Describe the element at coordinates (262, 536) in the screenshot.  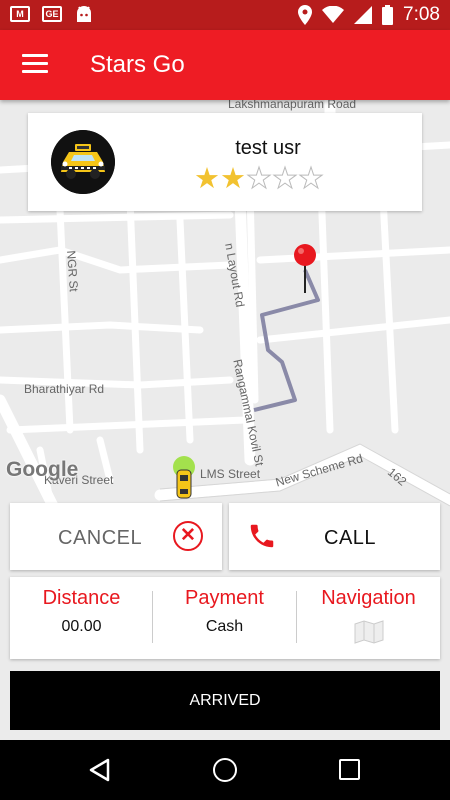
I see `phone-icon` at that location.